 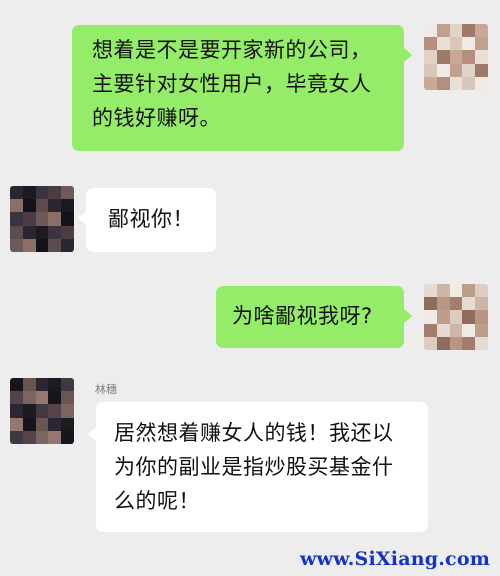 I want to click on message-text: 为啥鄙视我呀?, so click(x=302, y=316).